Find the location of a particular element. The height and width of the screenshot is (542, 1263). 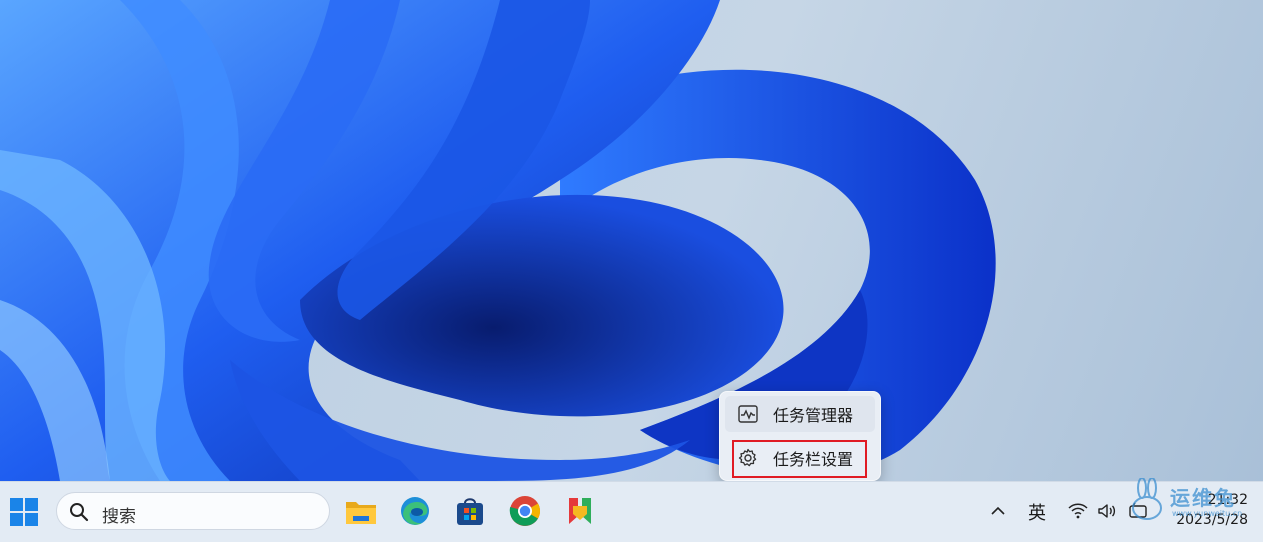

search-input: 搜索 is located at coordinates (193, 511).